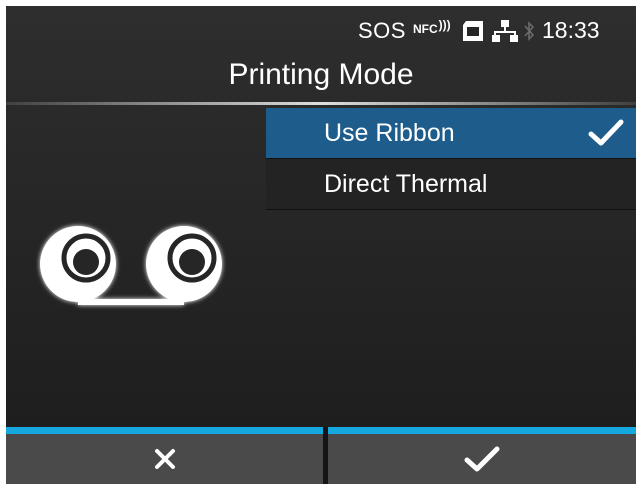 The height and width of the screenshot is (484, 638). I want to click on option-direct-thermal: Direct Thermal, so click(451, 184).